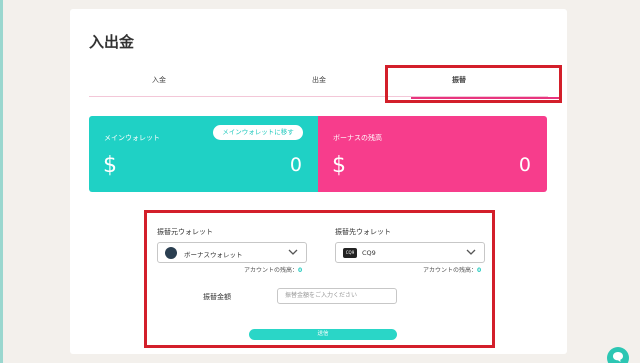 This screenshot has width=640, height=363. What do you see at coordinates (618, 355) in the screenshot?
I see `chat-bubble-icon` at bounding box center [618, 355].